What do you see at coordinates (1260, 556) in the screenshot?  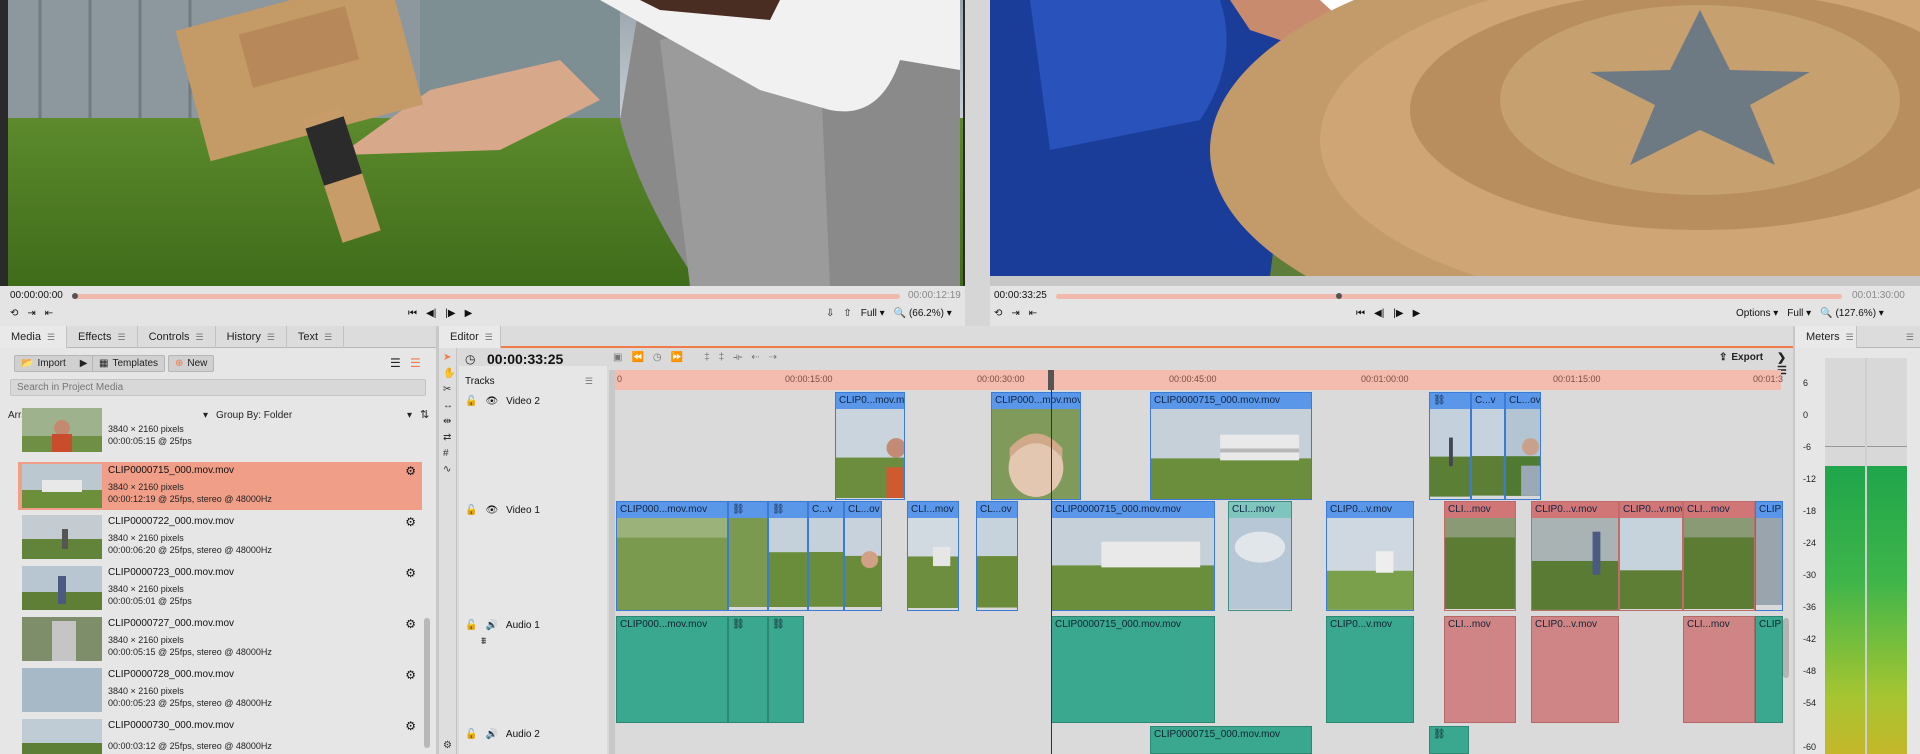 I see `timeline-clip: CLI...mov` at bounding box center [1260, 556].